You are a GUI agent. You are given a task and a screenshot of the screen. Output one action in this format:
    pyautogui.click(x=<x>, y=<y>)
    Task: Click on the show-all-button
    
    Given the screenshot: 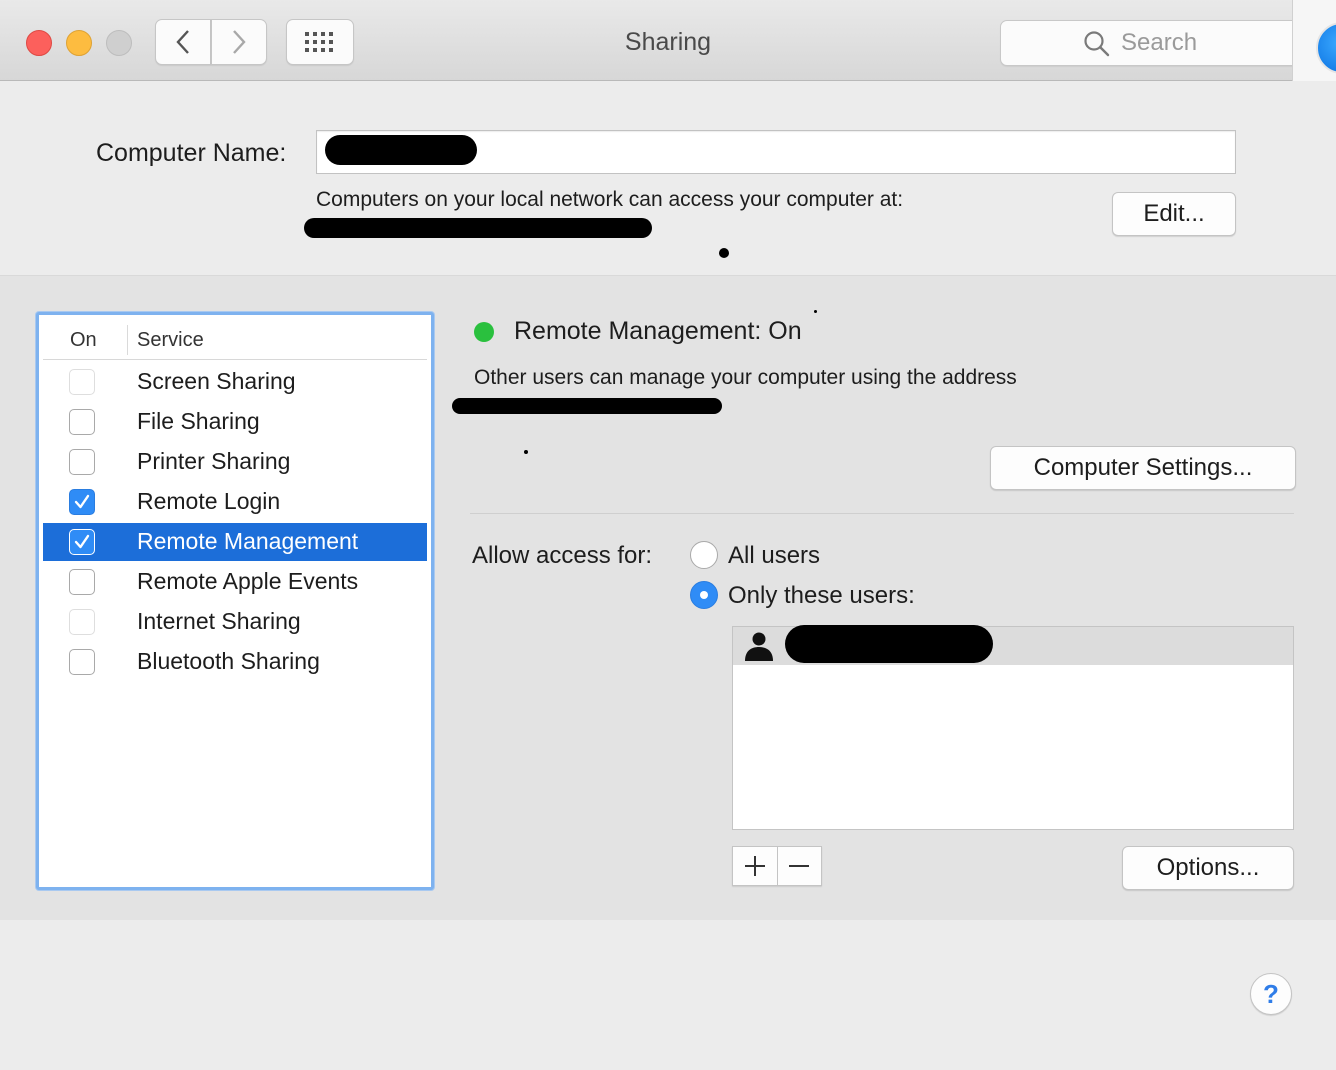 What is the action you would take?
    pyautogui.click(x=320, y=42)
    